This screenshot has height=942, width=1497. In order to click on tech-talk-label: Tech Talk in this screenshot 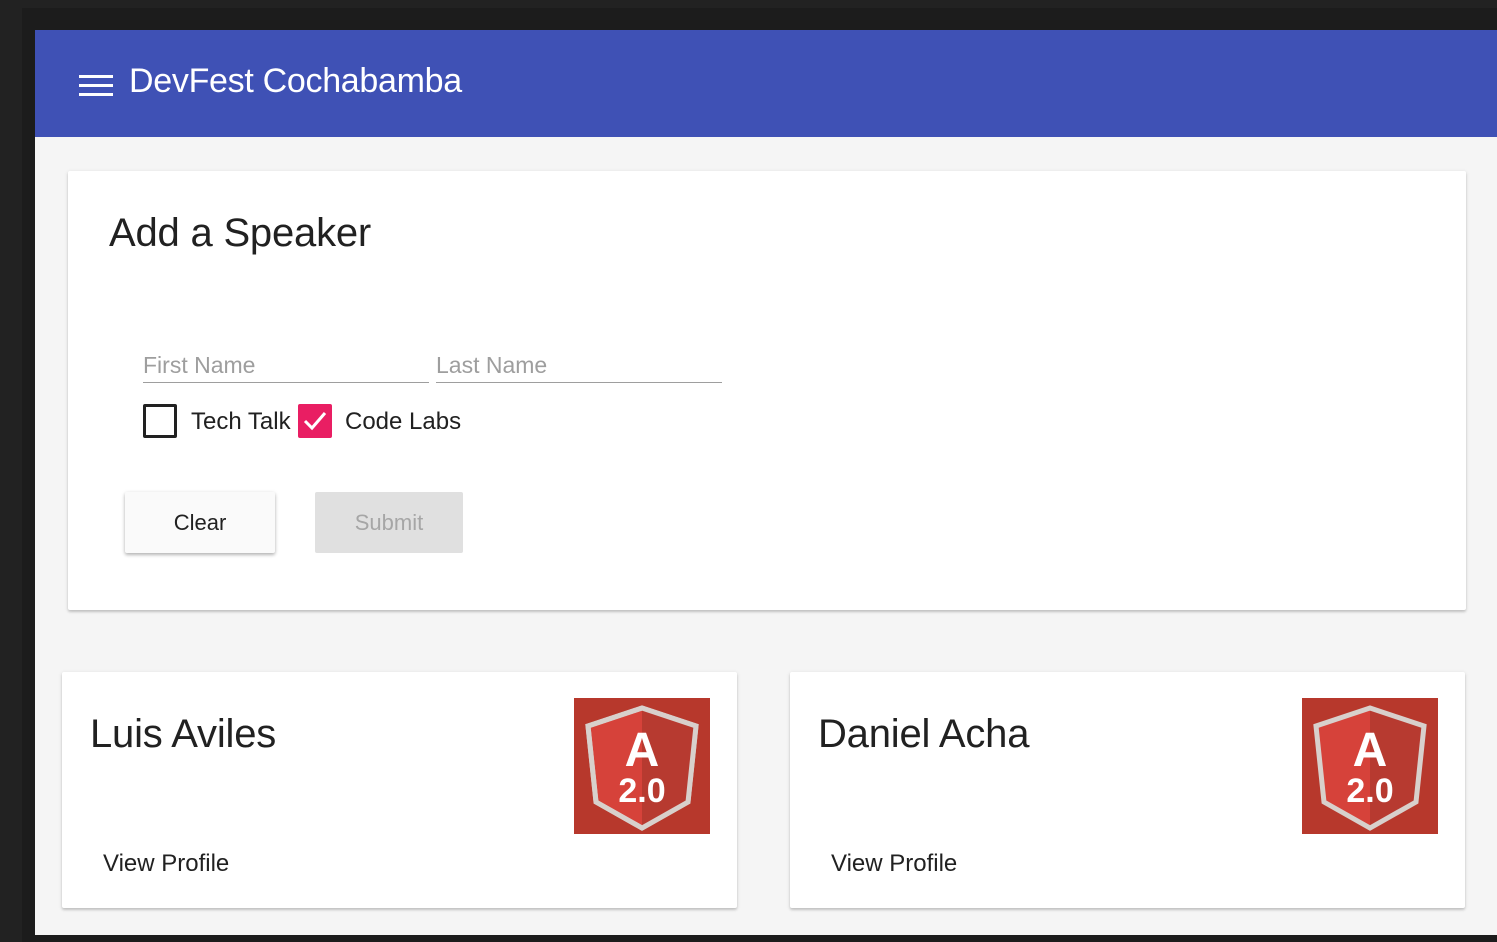, I will do `click(241, 422)`.